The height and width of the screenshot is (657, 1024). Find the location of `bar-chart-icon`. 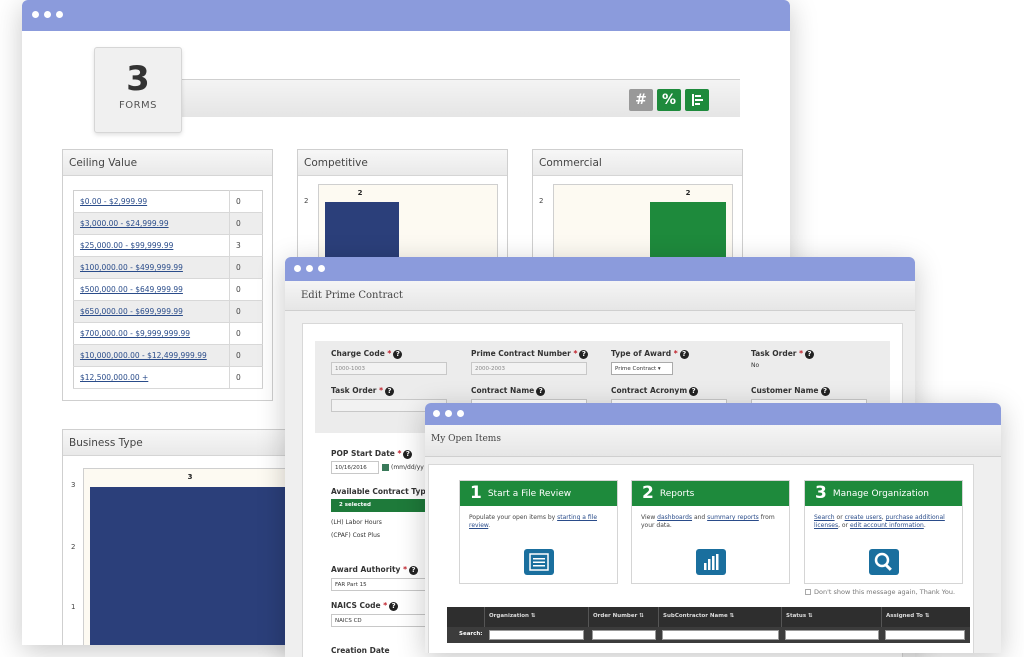

bar-chart-icon is located at coordinates (711, 562).